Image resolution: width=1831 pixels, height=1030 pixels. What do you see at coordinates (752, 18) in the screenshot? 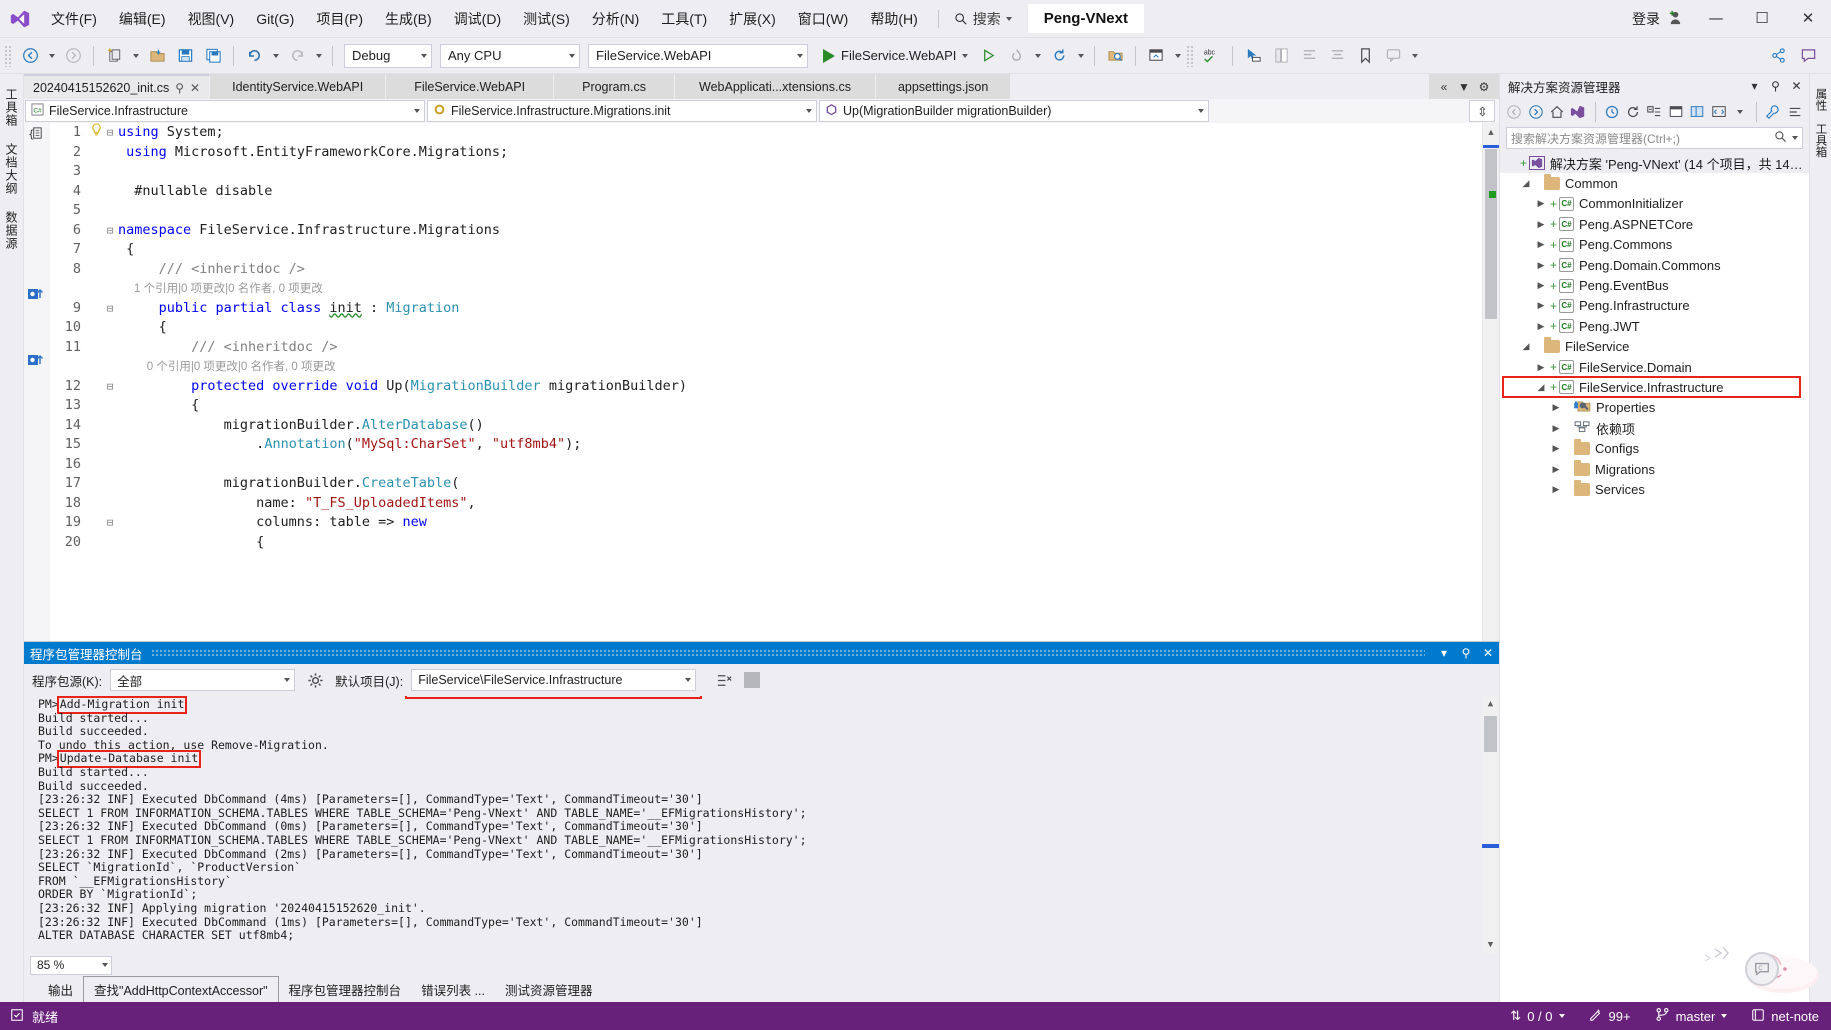
I see `menu-extensions: 扩展(X)` at bounding box center [752, 18].